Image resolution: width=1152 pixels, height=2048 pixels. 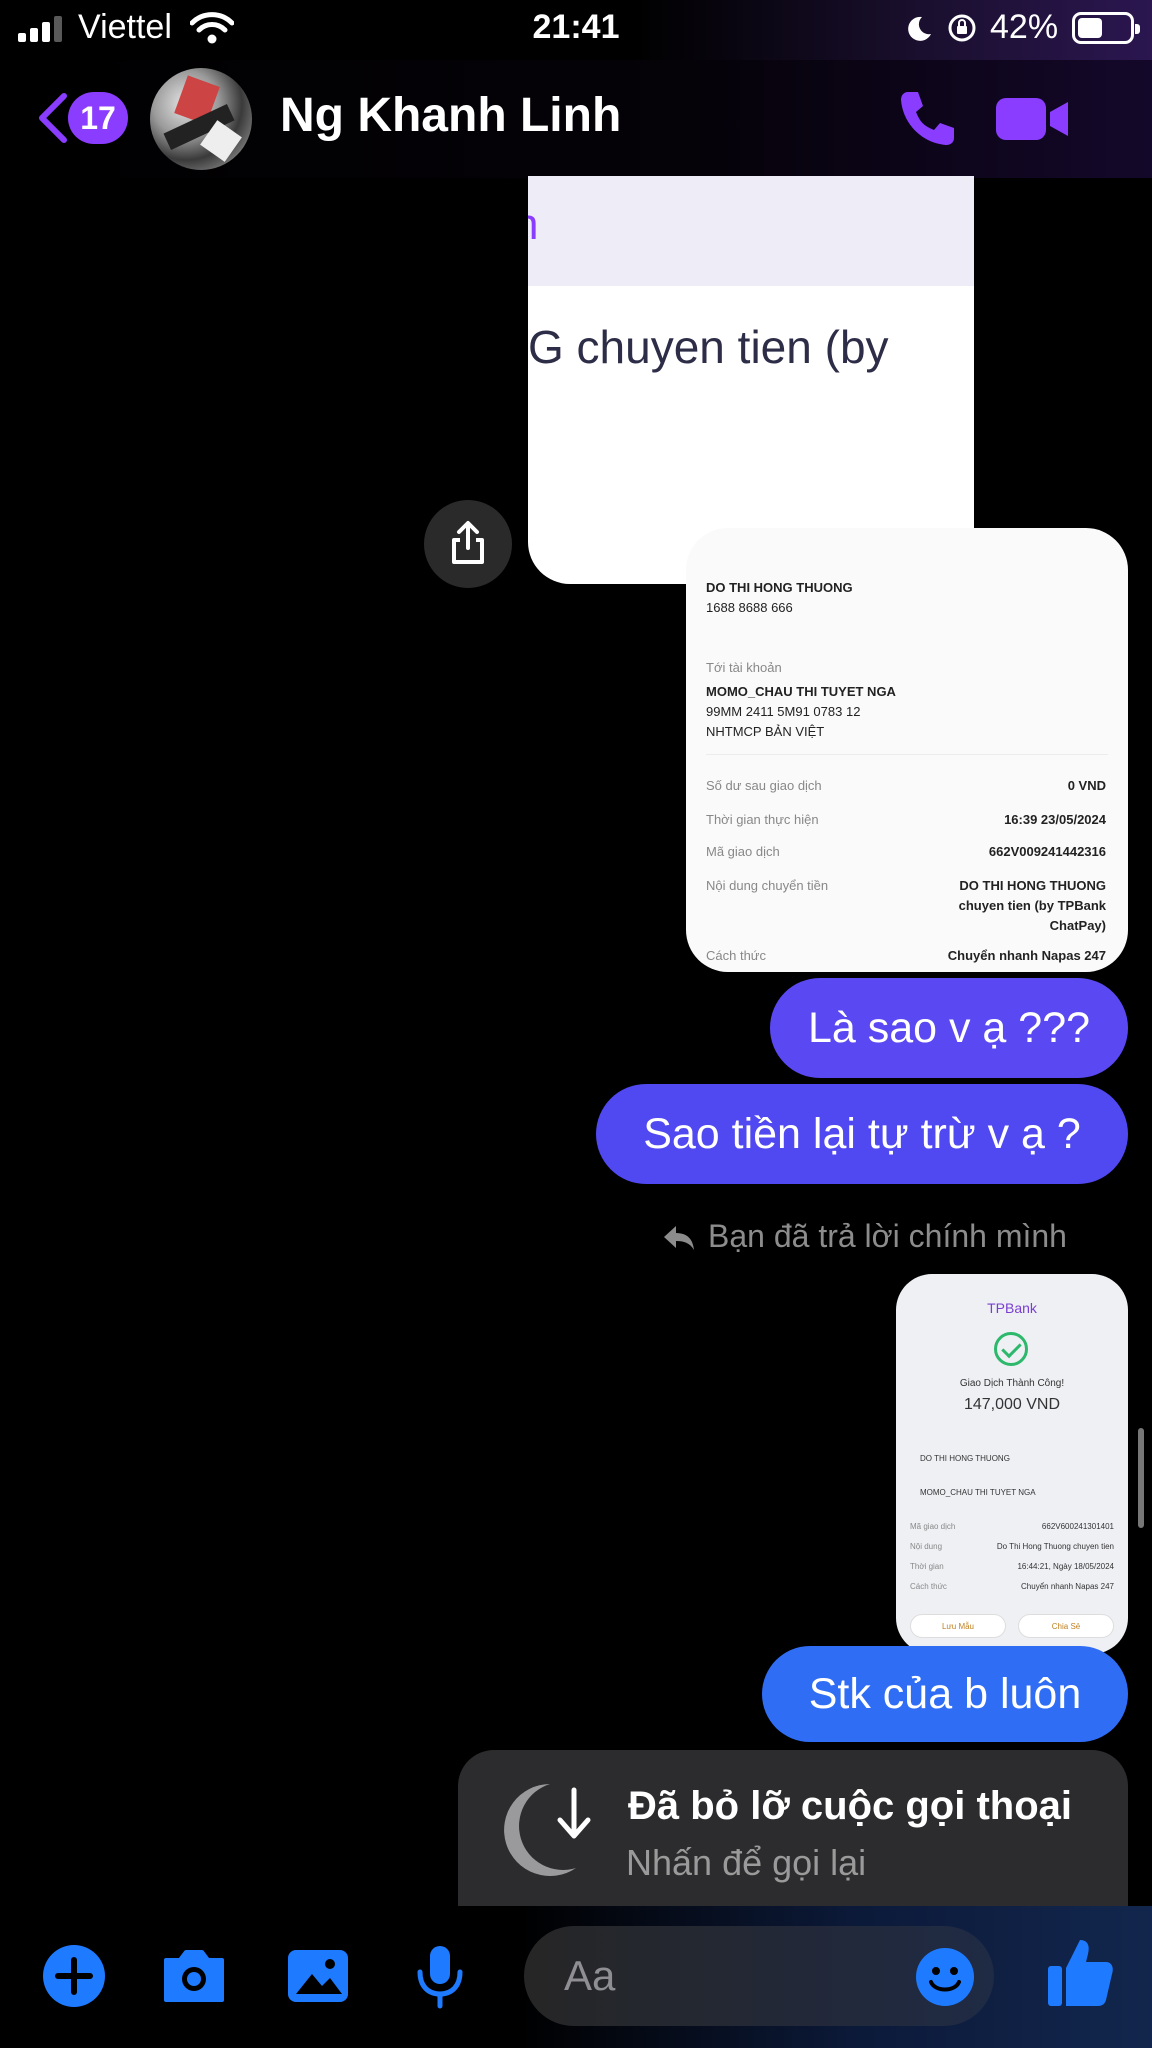 I want to click on battery-icon, so click(x=1106, y=28).